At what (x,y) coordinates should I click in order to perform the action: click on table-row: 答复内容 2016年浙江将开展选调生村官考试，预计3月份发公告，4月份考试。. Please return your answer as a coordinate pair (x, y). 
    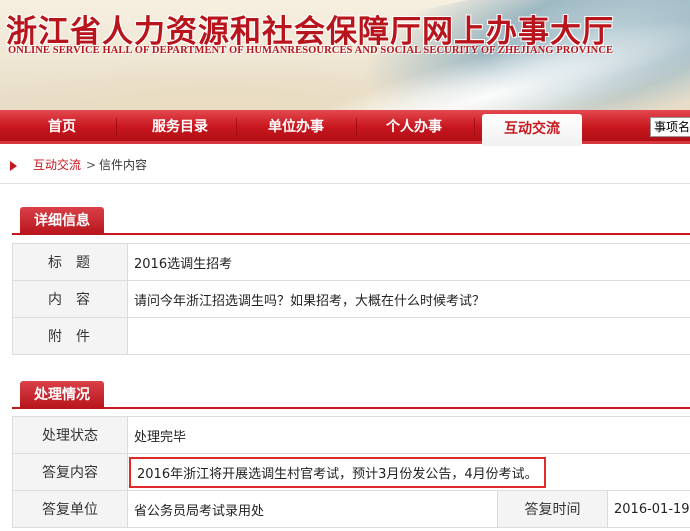
    Looking at the image, I should click on (351, 472).